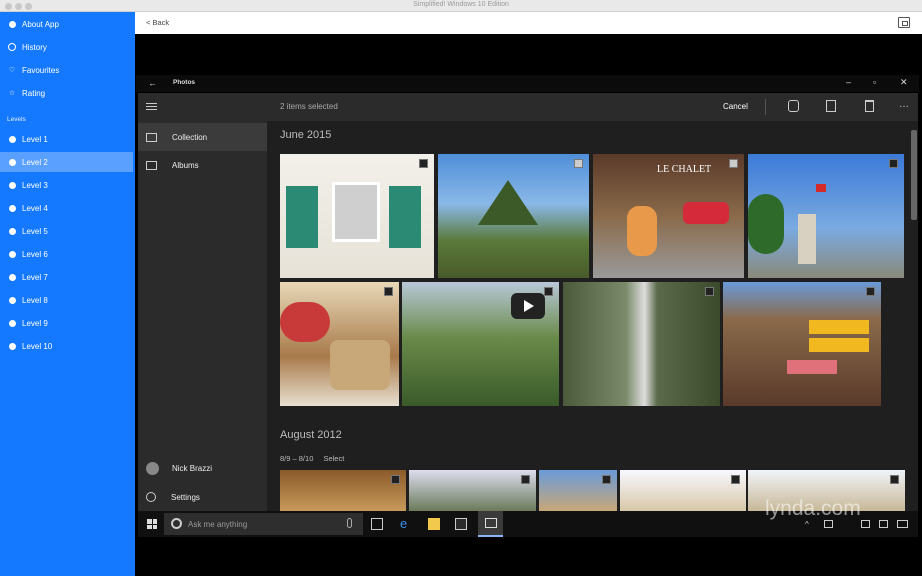 Image resolution: width=922 pixels, height=576 pixels. Describe the element at coordinates (826, 216) in the screenshot. I see `photo-castle-flag` at that location.